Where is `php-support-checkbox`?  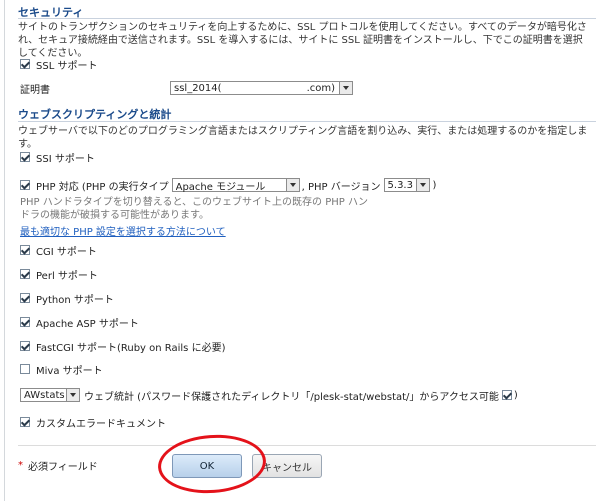 php-support-checkbox is located at coordinates (25, 185).